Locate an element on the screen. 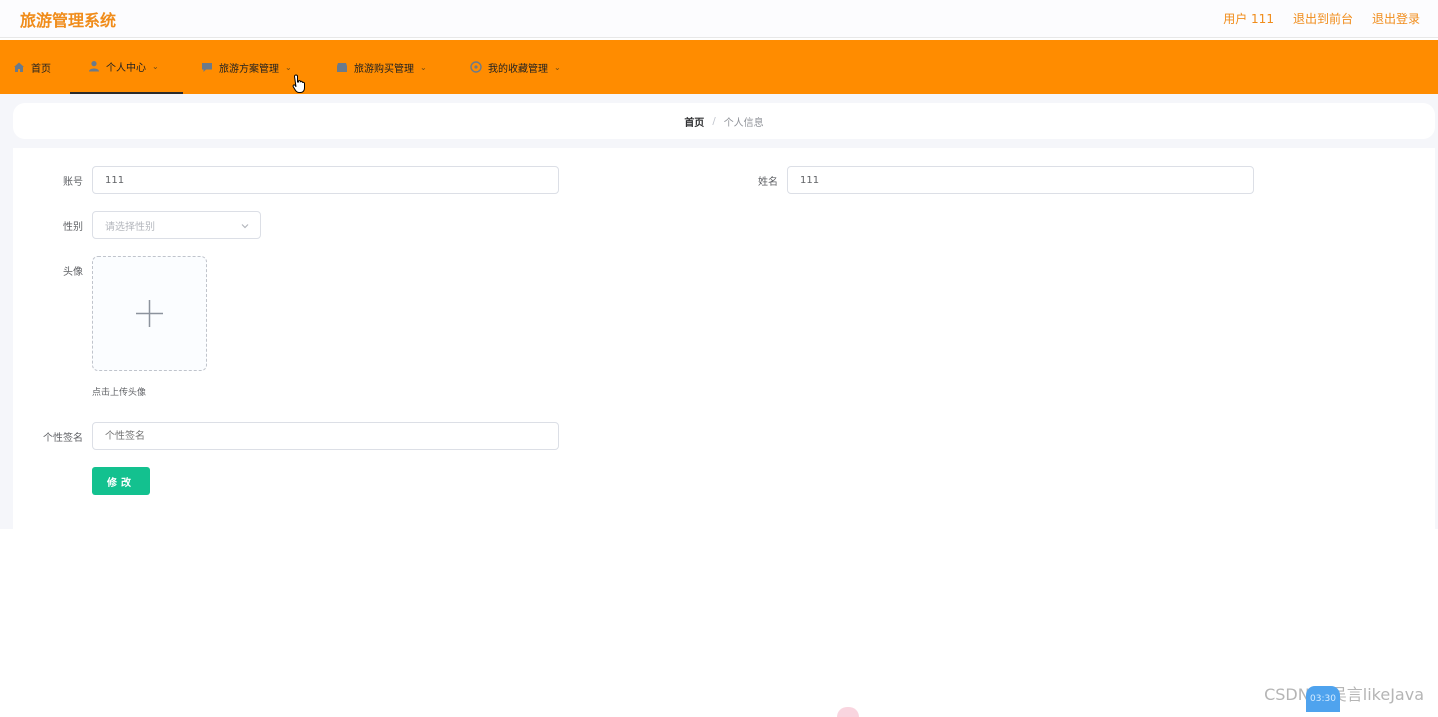 The height and width of the screenshot is (717, 1438). chat-icon is located at coordinates (207, 67).